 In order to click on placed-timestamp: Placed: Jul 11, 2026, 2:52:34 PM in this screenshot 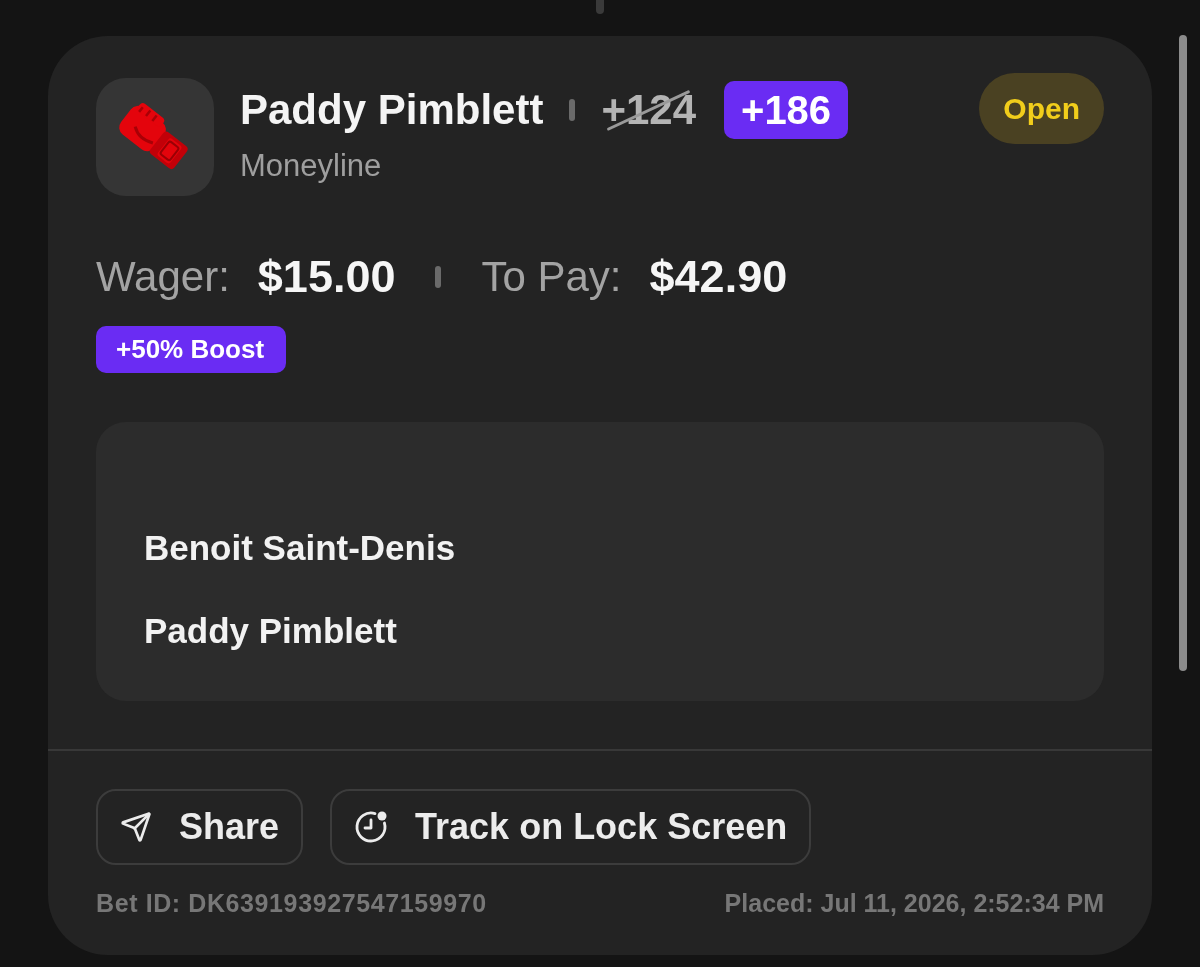, I will do `click(914, 903)`.